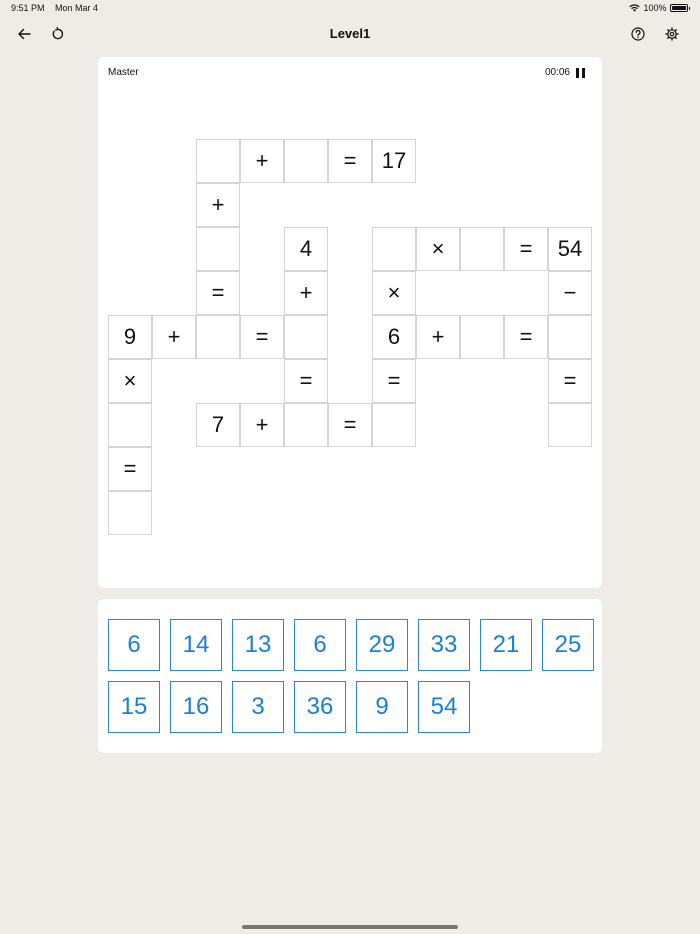 This screenshot has height=934, width=700. I want to click on number-tile: 13, so click(258, 645).